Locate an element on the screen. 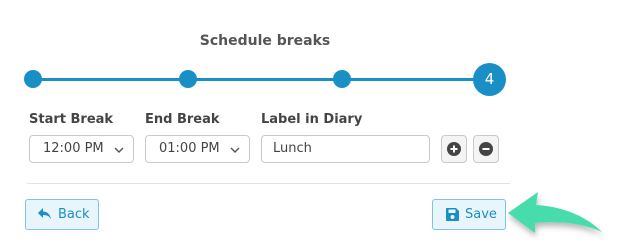 This screenshot has width=617, height=248. reply-arrow-icon is located at coordinates (44, 213).